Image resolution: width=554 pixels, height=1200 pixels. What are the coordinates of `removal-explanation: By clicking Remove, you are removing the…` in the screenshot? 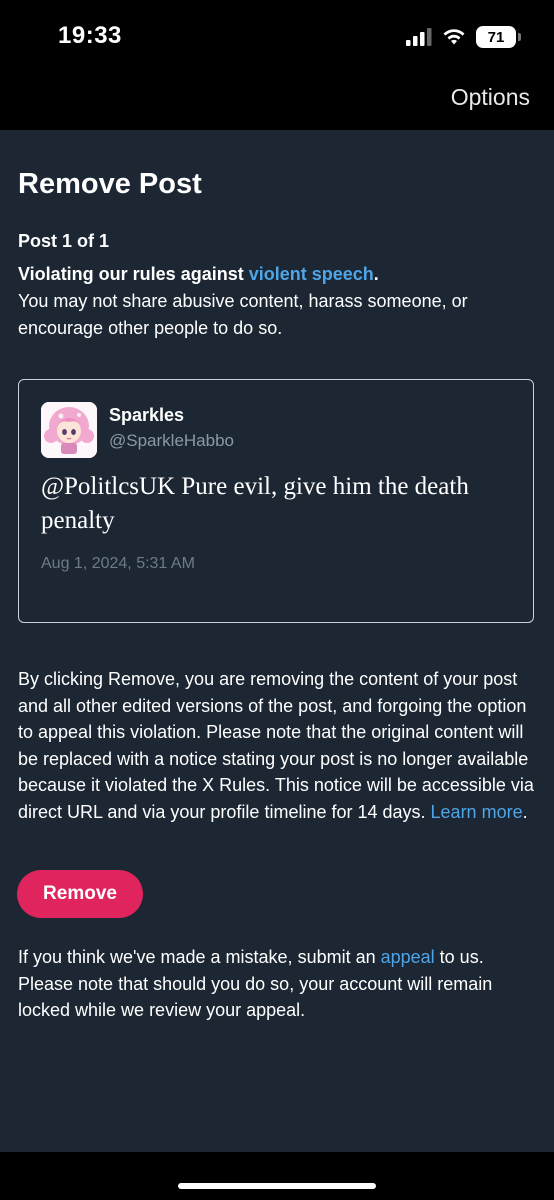 It's located at (278, 745).